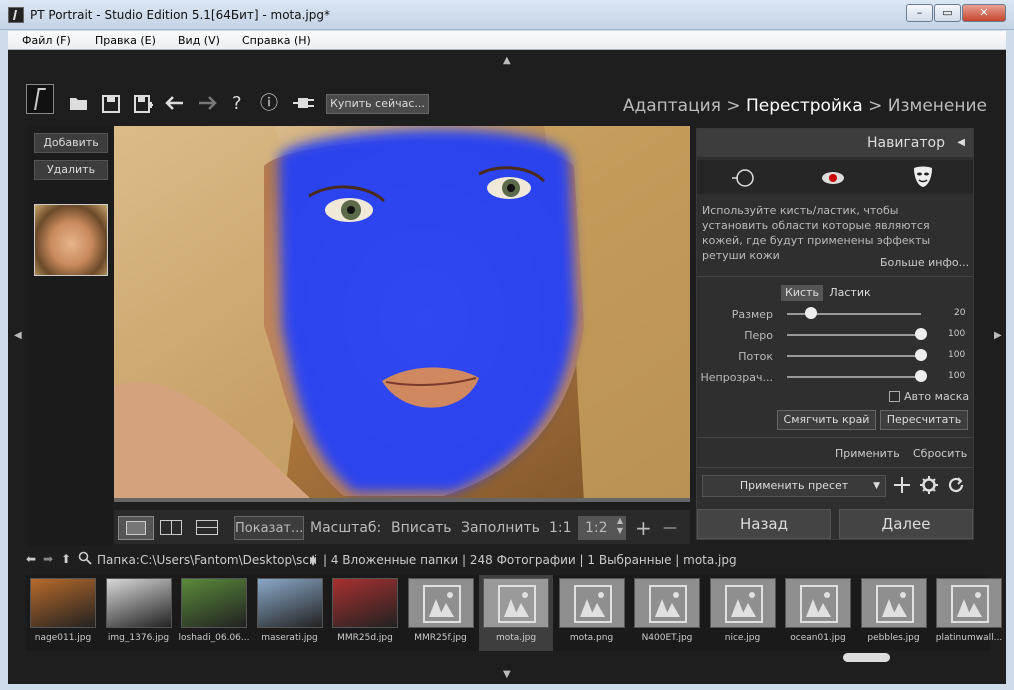 This screenshot has height=690, width=1014. I want to click on size-slider-handle, so click(811, 313).